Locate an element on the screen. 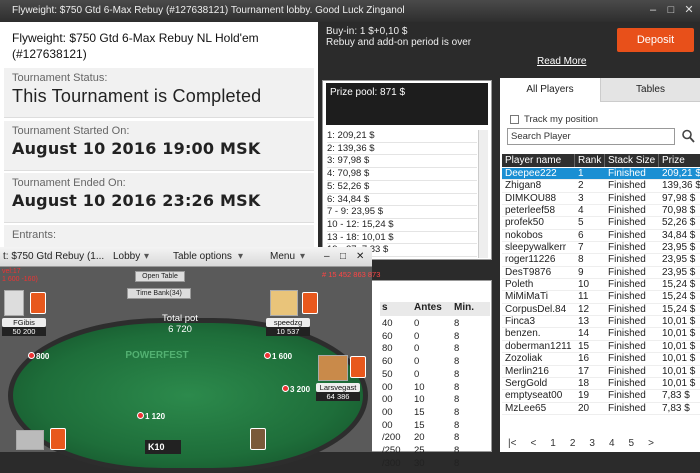  page-link: 5 is located at coordinates (632, 443).